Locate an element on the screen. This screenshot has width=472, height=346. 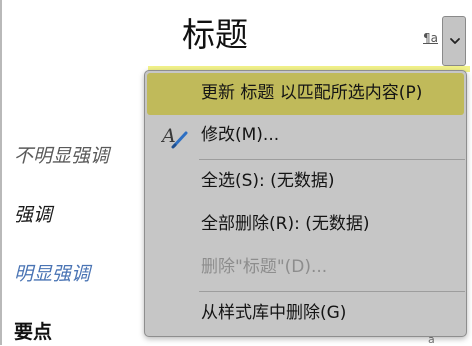
style-item-subtle-emphasis: 不明显强调 is located at coordinates (61, 156).